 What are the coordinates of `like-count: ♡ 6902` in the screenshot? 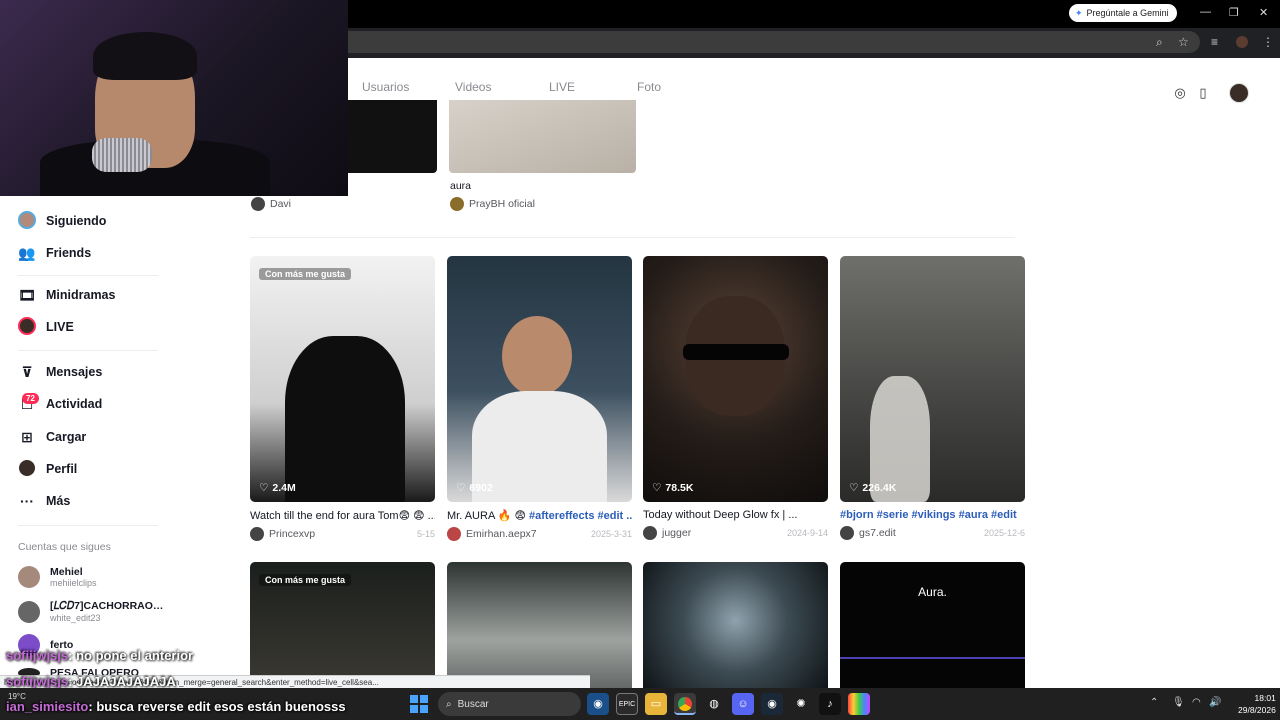 It's located at (474, 488).